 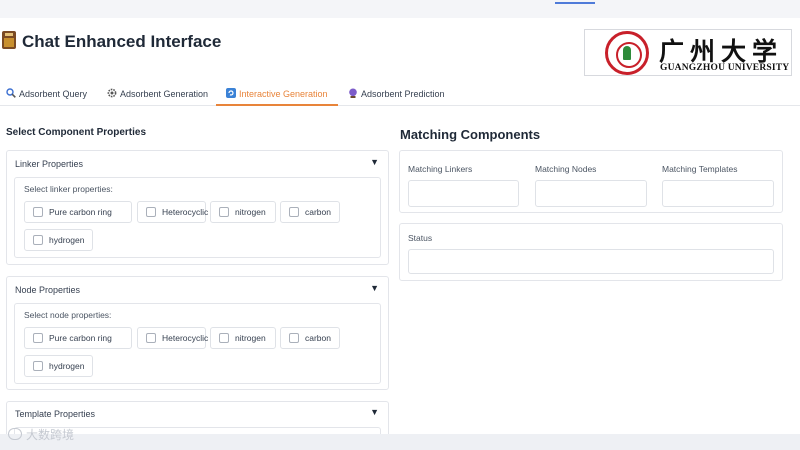 What do you see at coordinates (10, 41) in the screenshot?
I see `books-icon` at bounding box center [10, 41].